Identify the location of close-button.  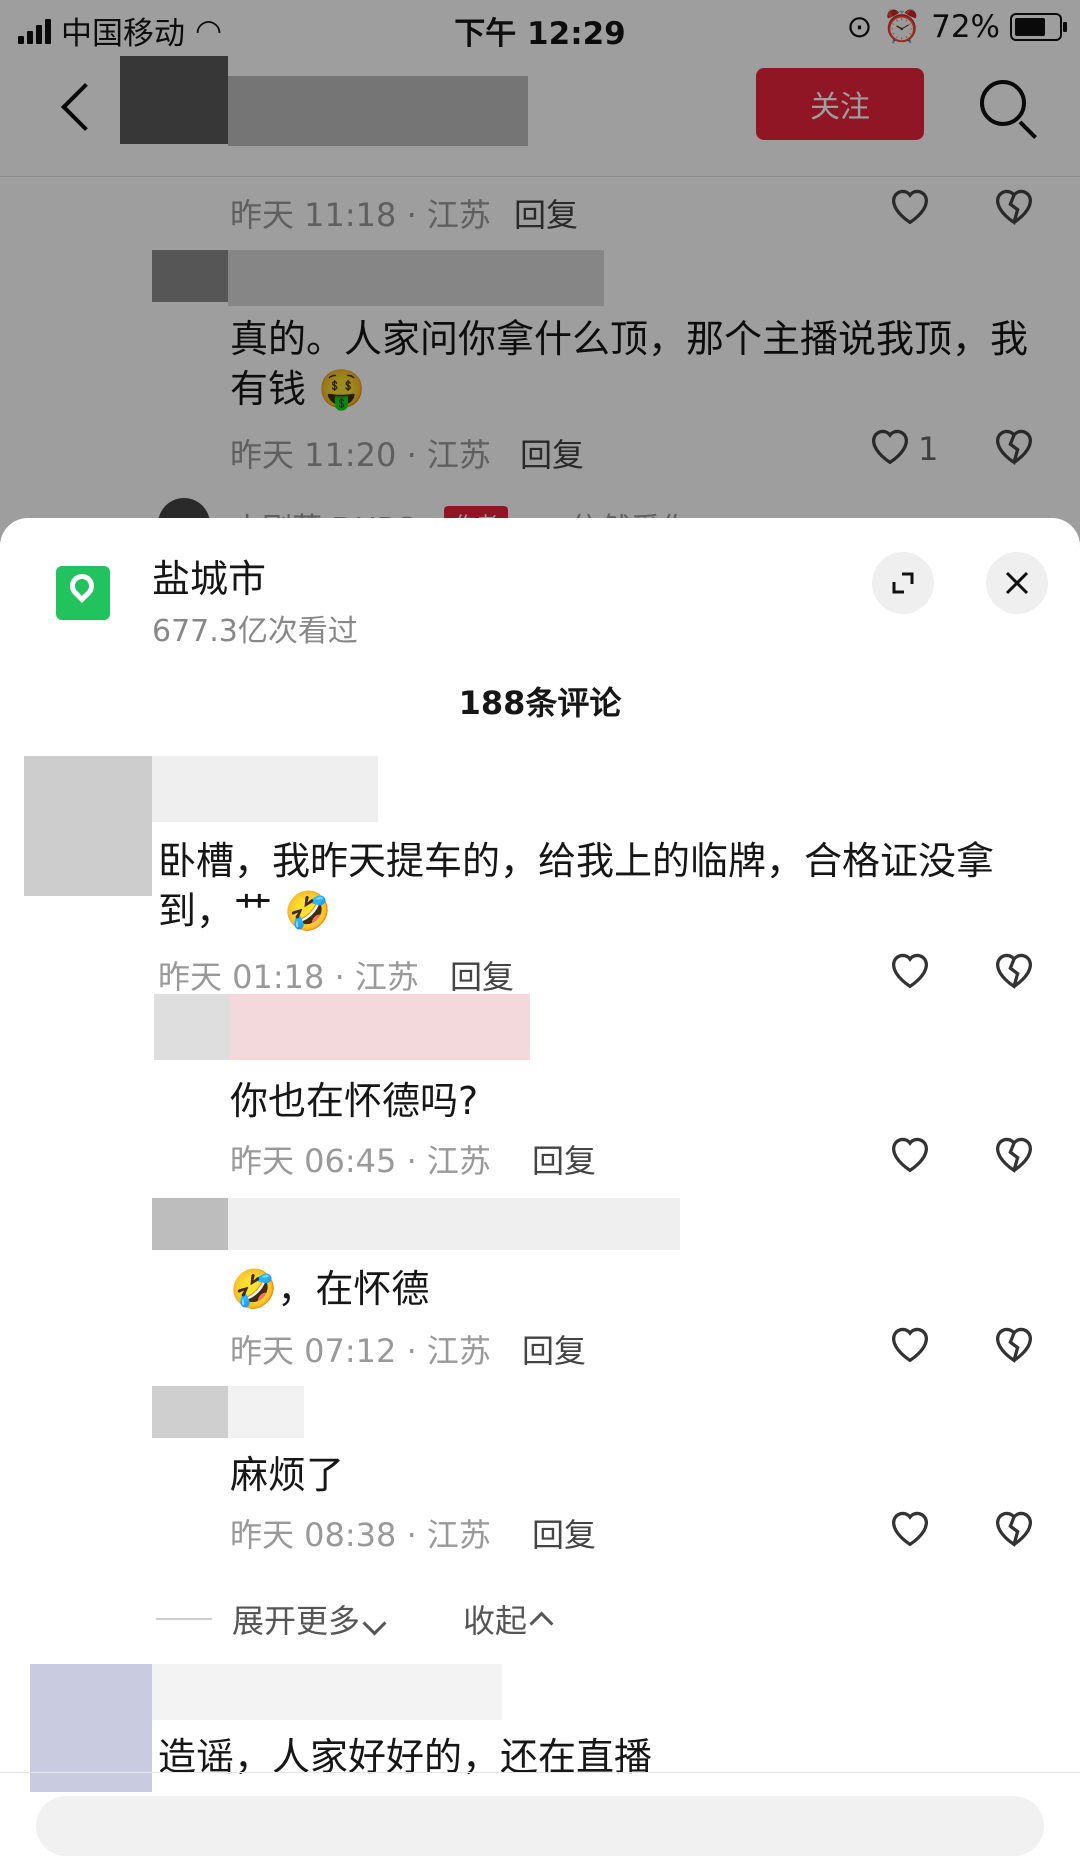
(1017, 583).